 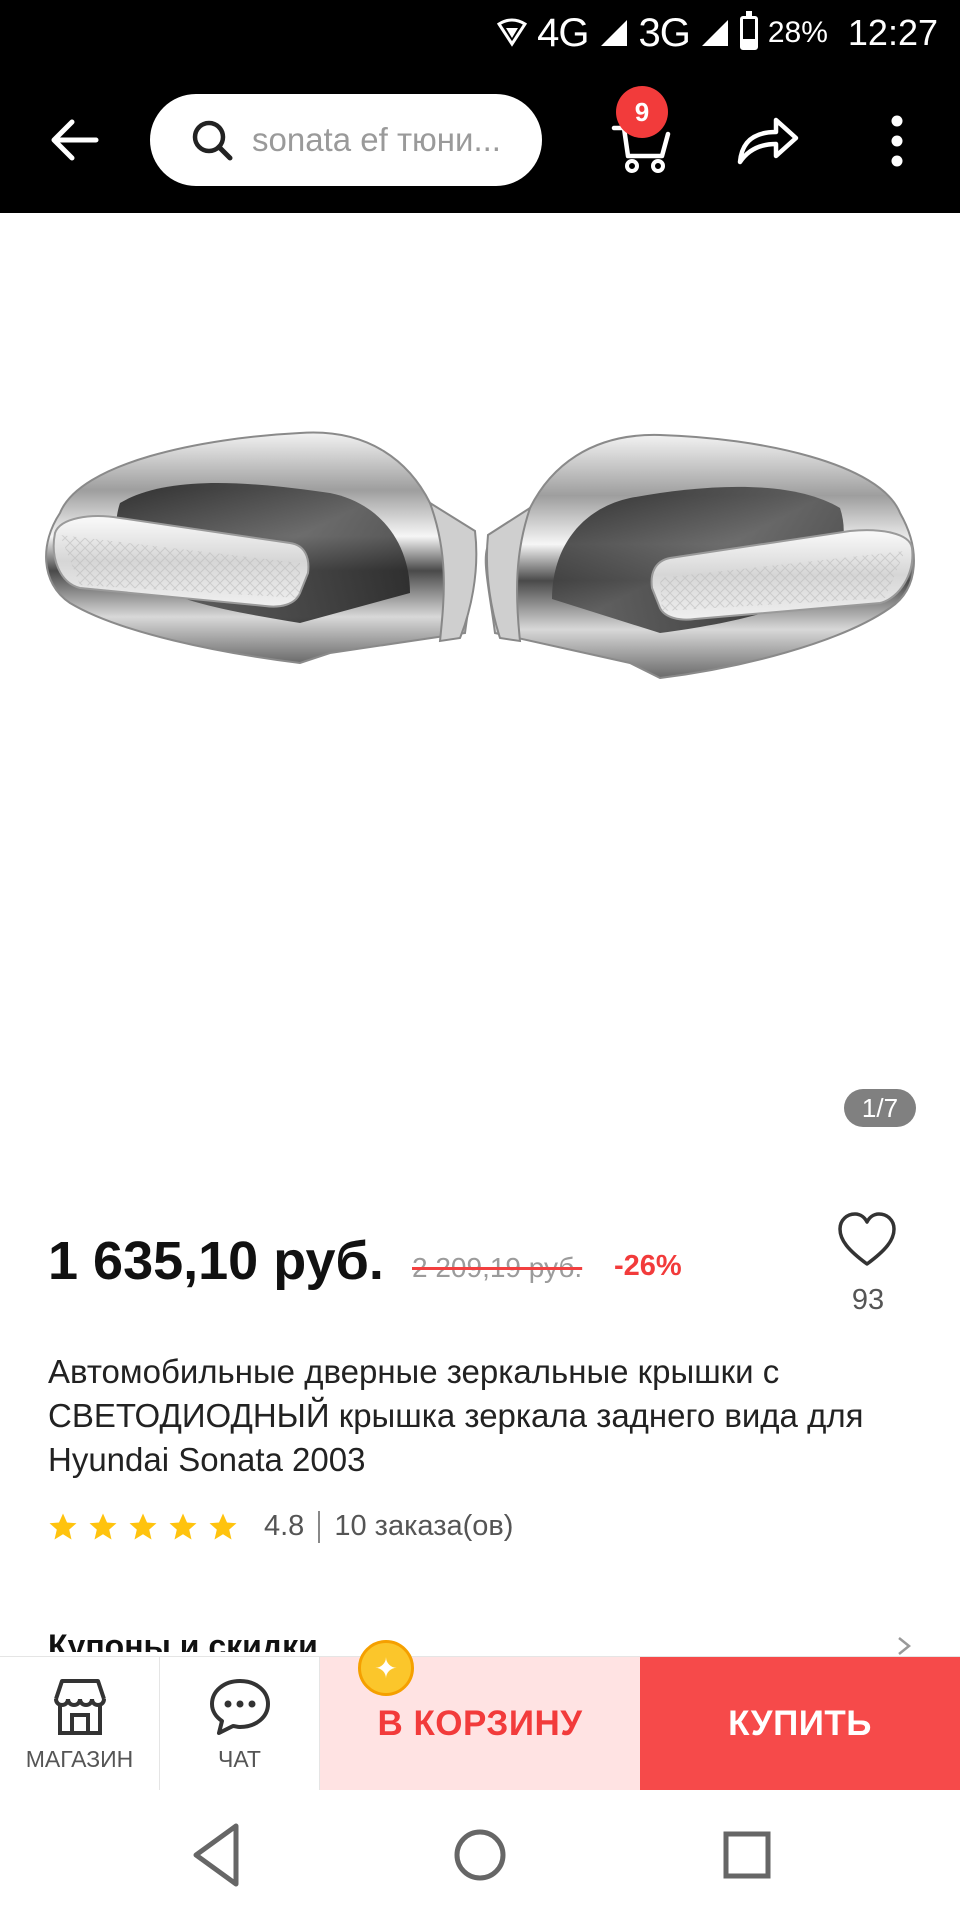 What do you see at coordinates (392, 140) in the screenshot?
I see `search-input` at bounding box center [392, 140].